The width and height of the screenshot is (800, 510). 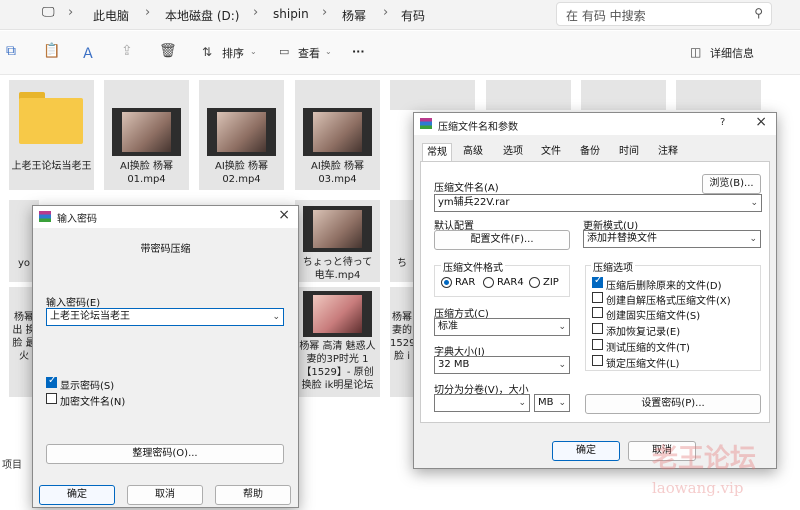 What do you see at coordinates (402, 342) in the screenshot?
I see `video-tile: 杨幂 妻的 1529 脸 i` at bounding box center [402, 342].